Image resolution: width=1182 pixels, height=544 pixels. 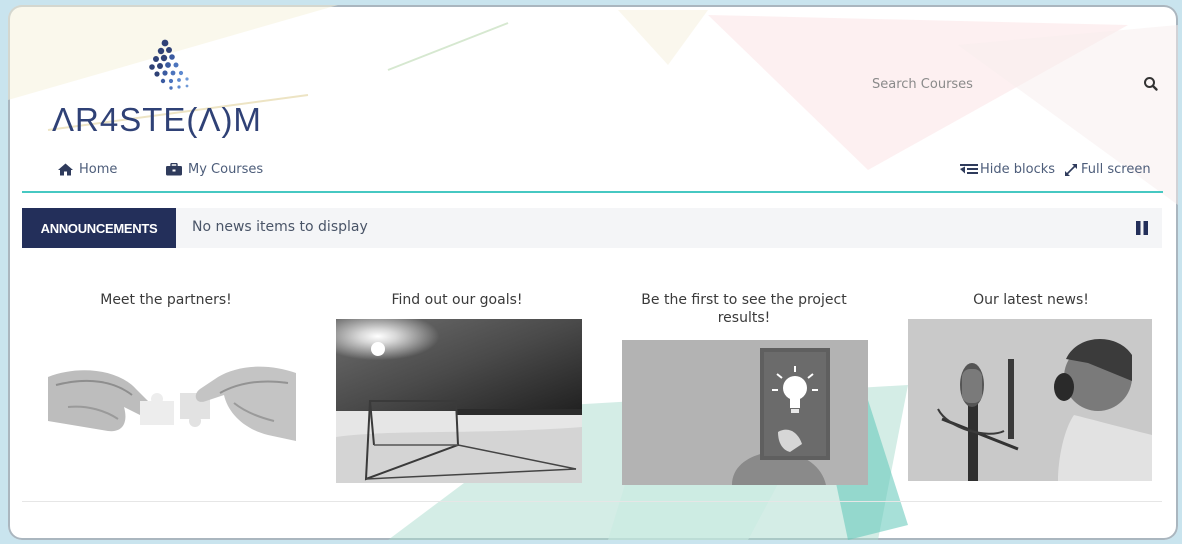 What do you see at coordinates (157, 119) in the screenshot?
I see `logo-text: ΛR4STE(Λ)M` at bounding box center [157, 119].